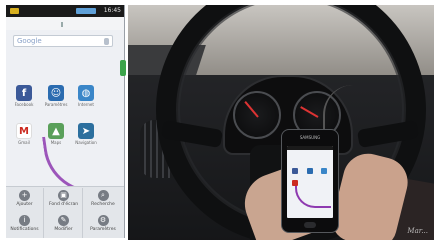 The width and height of the screenshot is (437, 243). I want to click on home-button, so click(310, 225).